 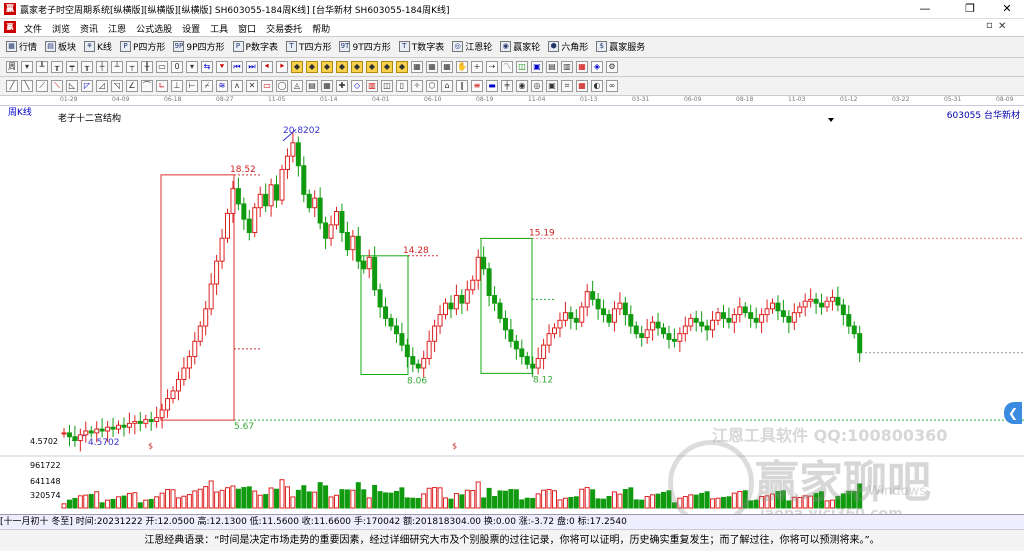 I want to click on menu-item-8: 交易委托, so click(x=284, y=28).